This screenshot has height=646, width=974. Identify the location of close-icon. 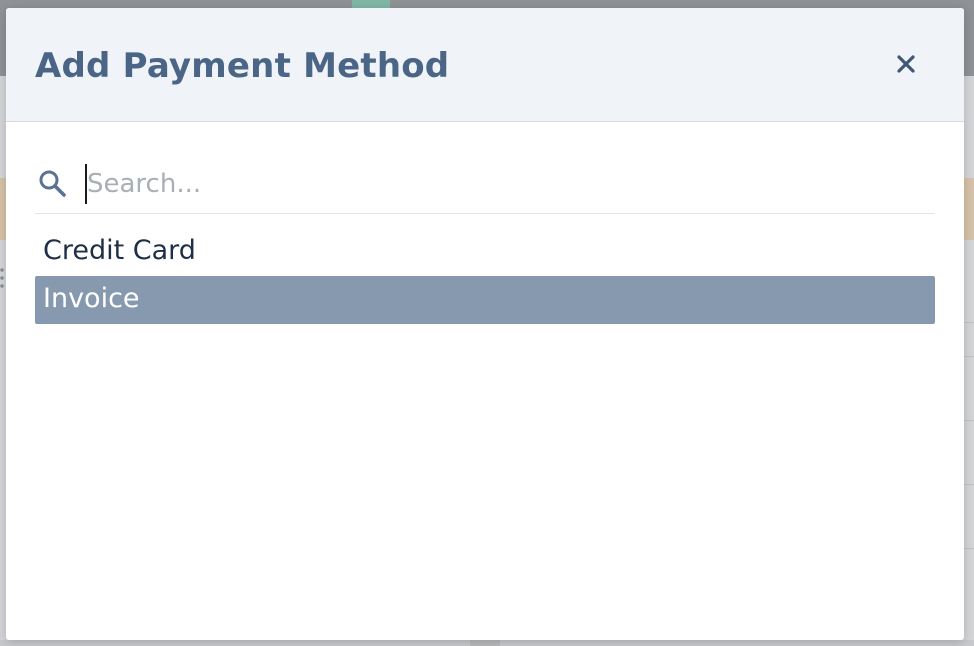
(906, 64).